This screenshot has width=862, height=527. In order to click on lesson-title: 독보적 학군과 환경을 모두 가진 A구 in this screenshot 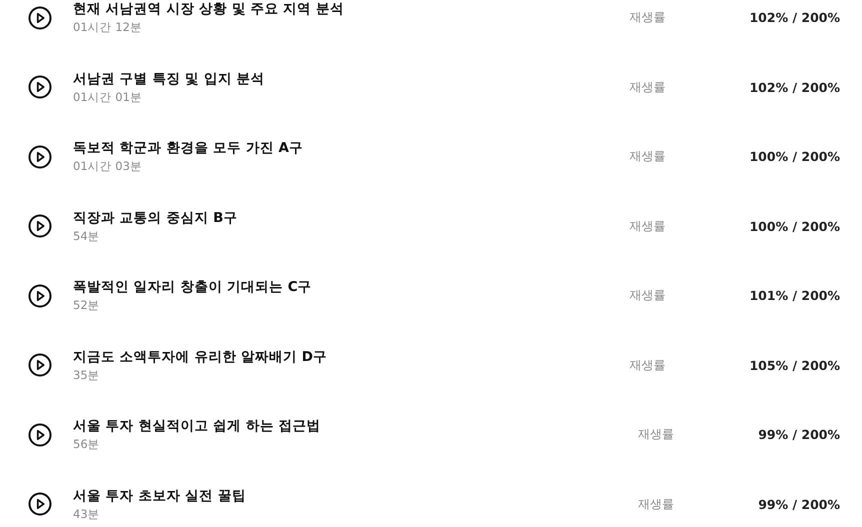, I will do `click(188, 148)`.